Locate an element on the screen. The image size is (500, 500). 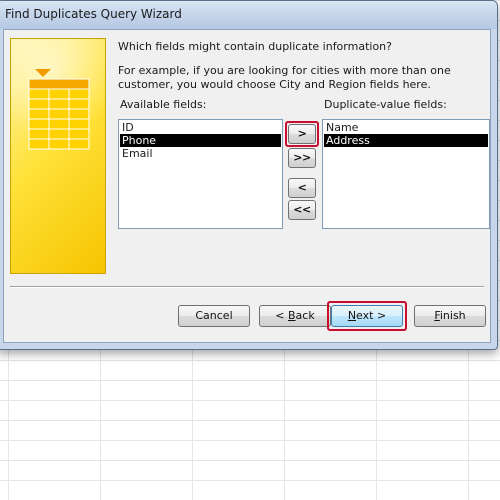
add-all-fields-button: >> is located at coordinates (302, 158).